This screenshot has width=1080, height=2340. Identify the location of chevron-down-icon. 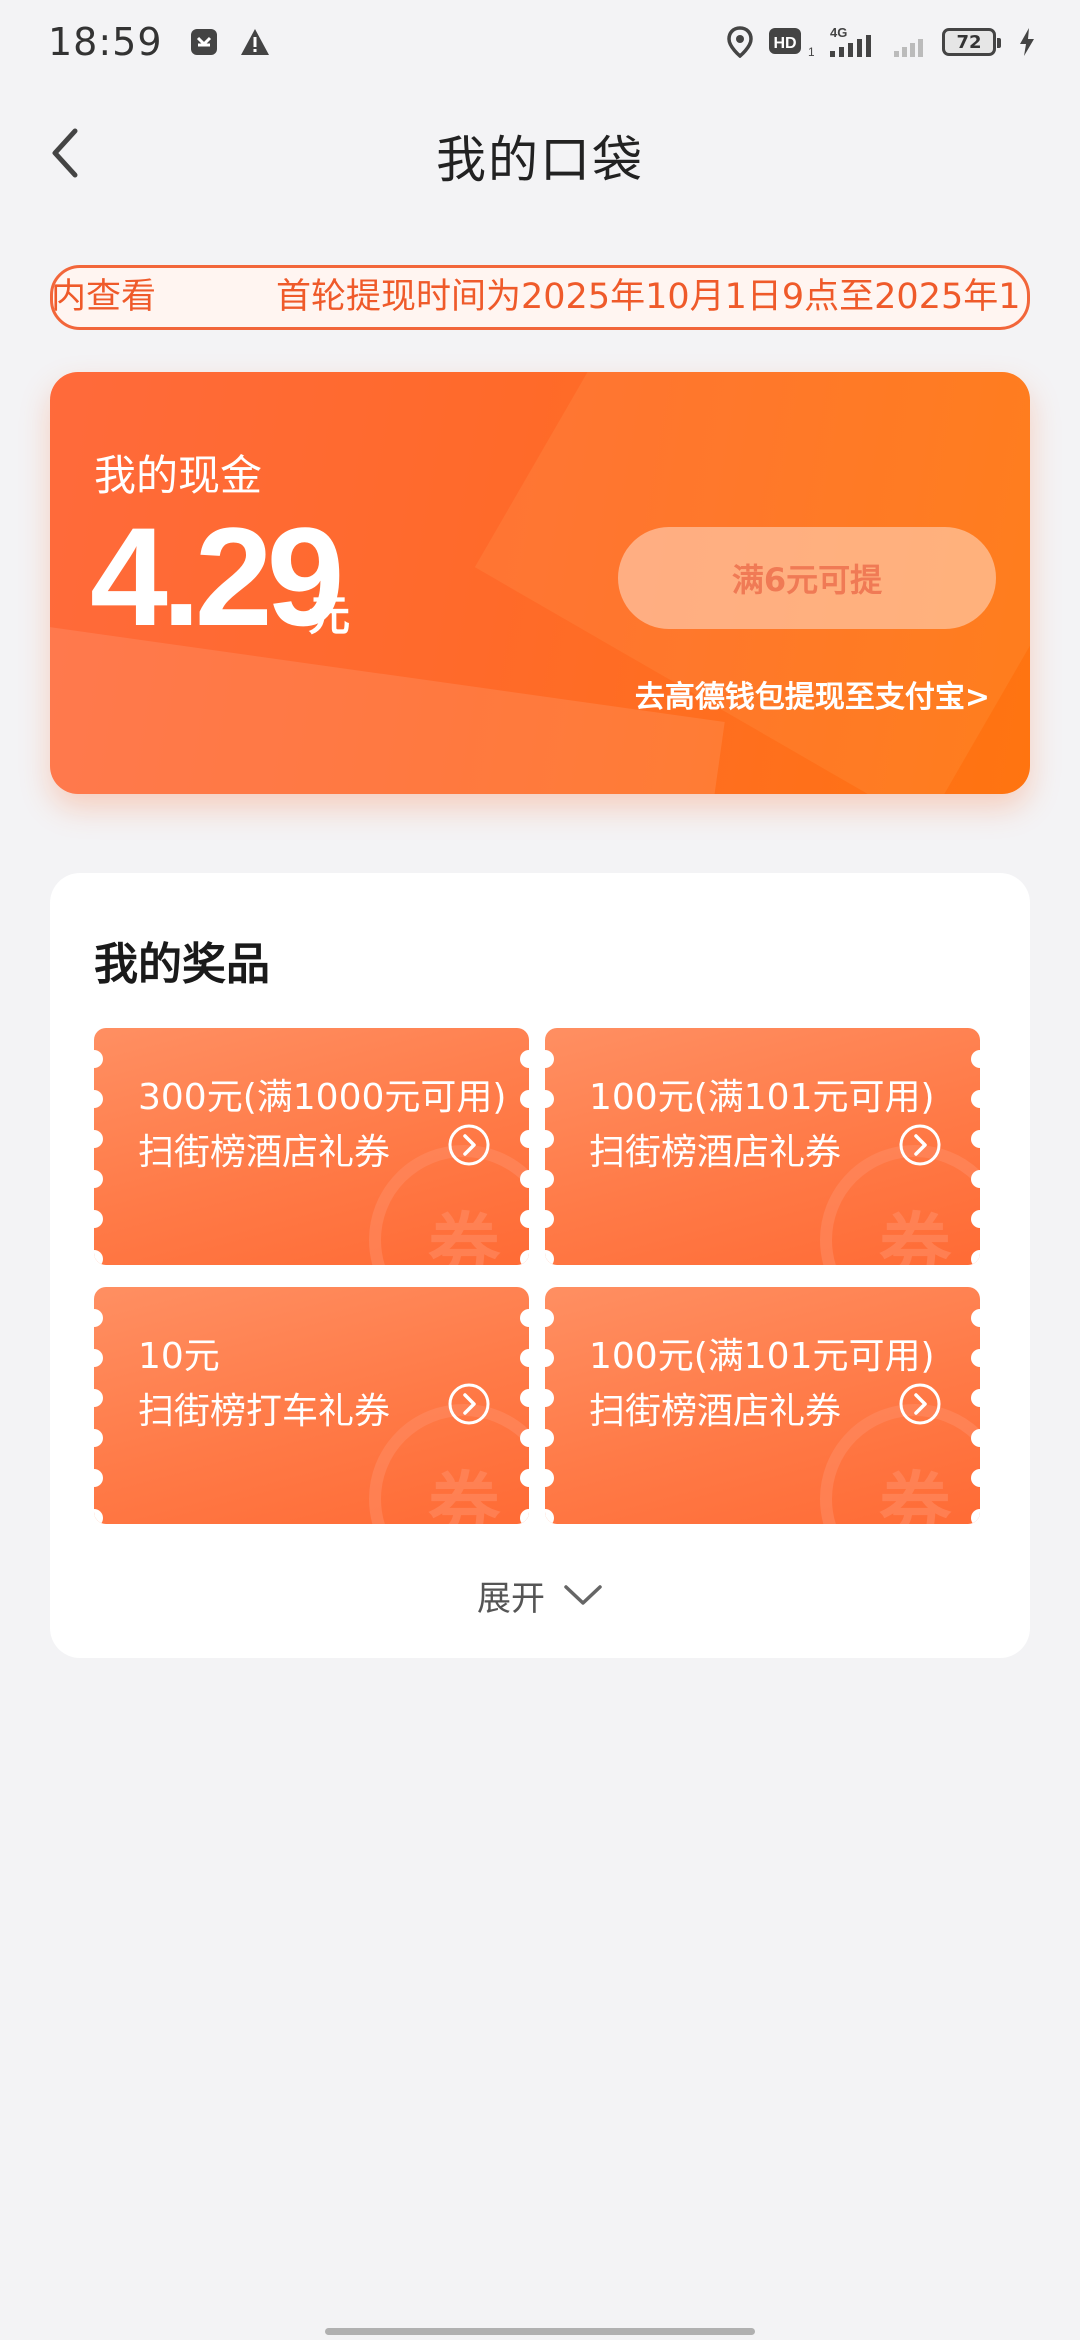
(583, 1595).